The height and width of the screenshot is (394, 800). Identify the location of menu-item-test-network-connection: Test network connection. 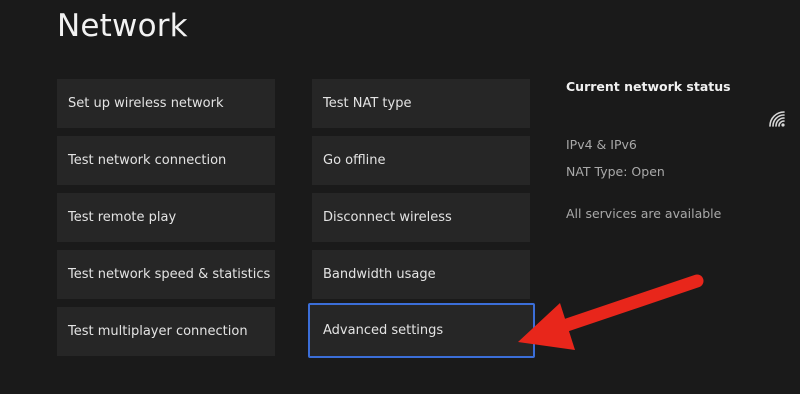
(166, 160).